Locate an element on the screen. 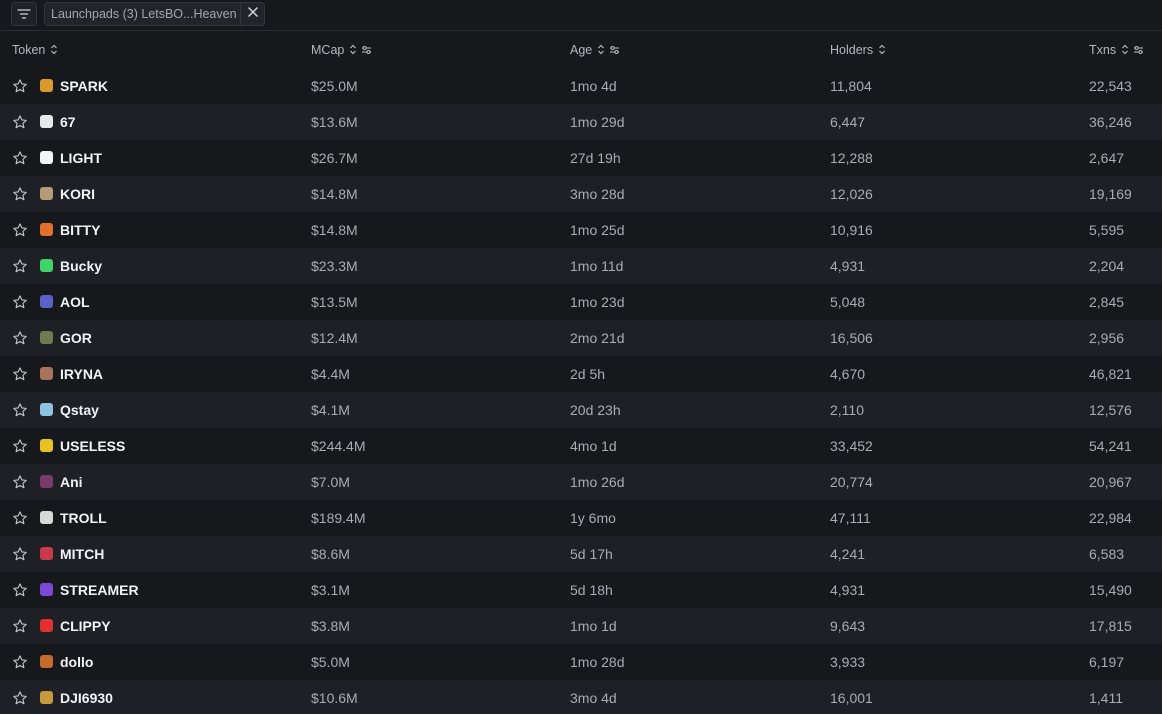  table-row: Bucky $23.3M 1mo 11d 4,931 2,204 is located at coordinates (581, 266).